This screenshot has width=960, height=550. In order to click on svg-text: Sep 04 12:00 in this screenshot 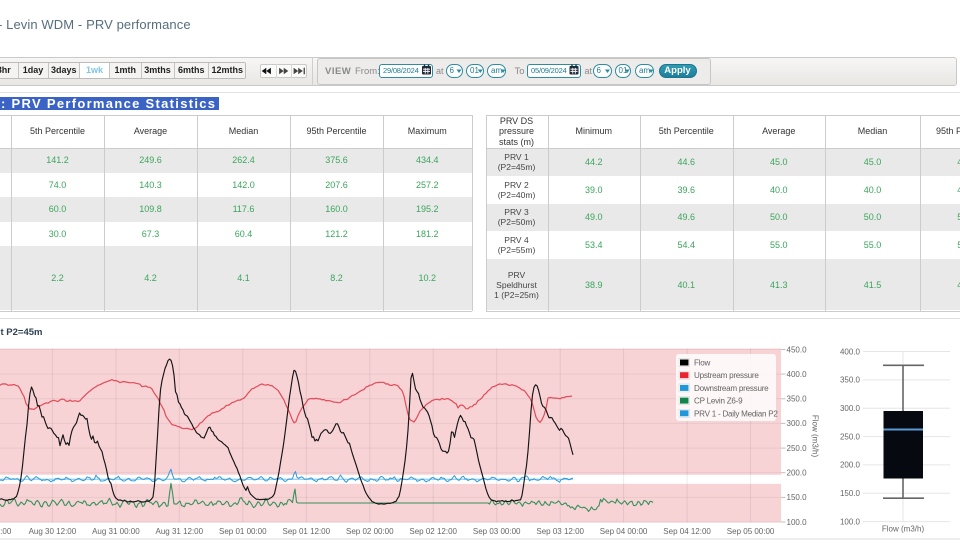, I will do `click(687, 531)`.